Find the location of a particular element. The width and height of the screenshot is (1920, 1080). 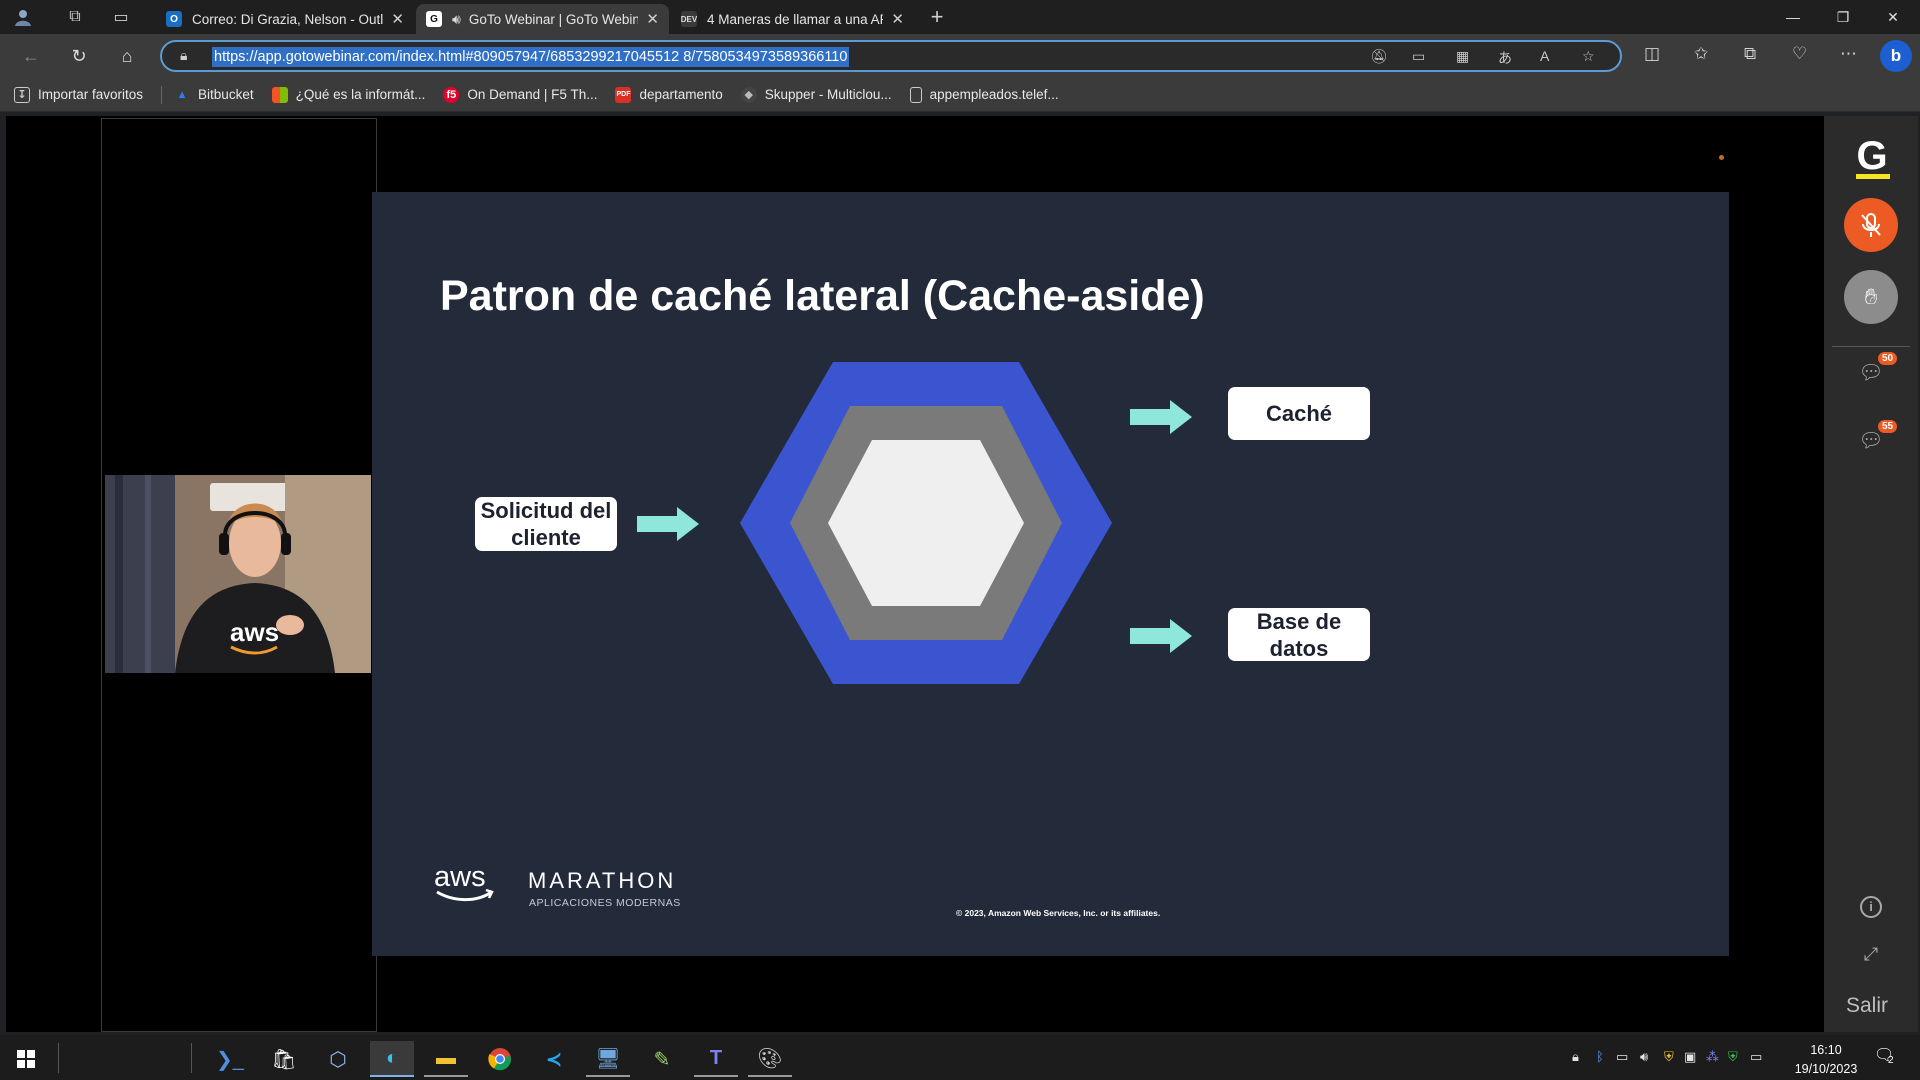

exit-button: Salir is located at coordinates (1867, 1006).